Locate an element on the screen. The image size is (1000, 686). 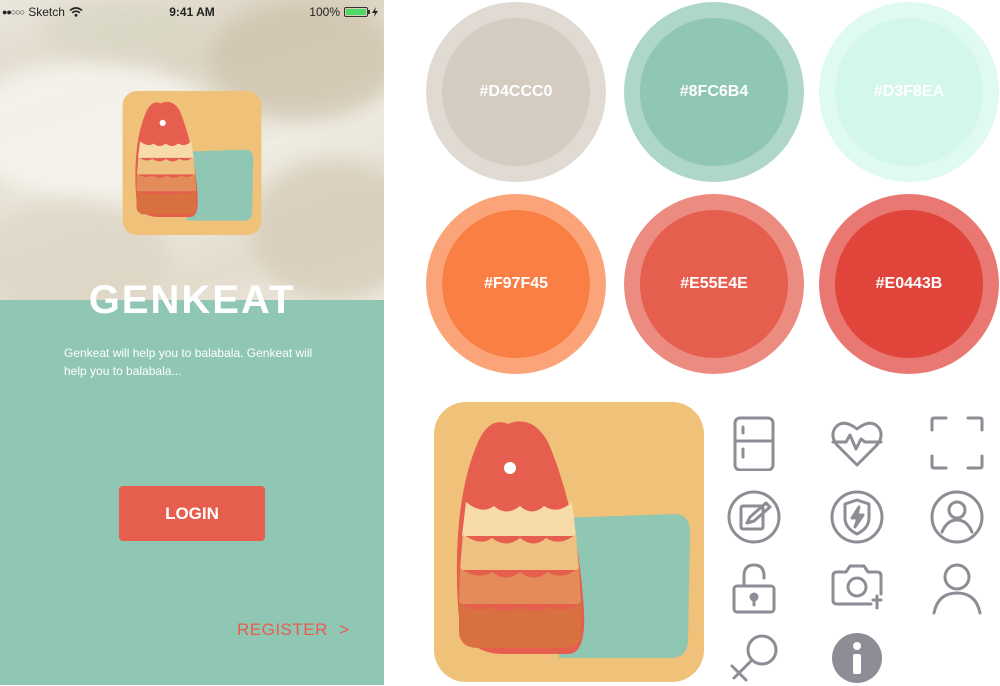
scan-frame-icon is located at coordinates (957, 443).